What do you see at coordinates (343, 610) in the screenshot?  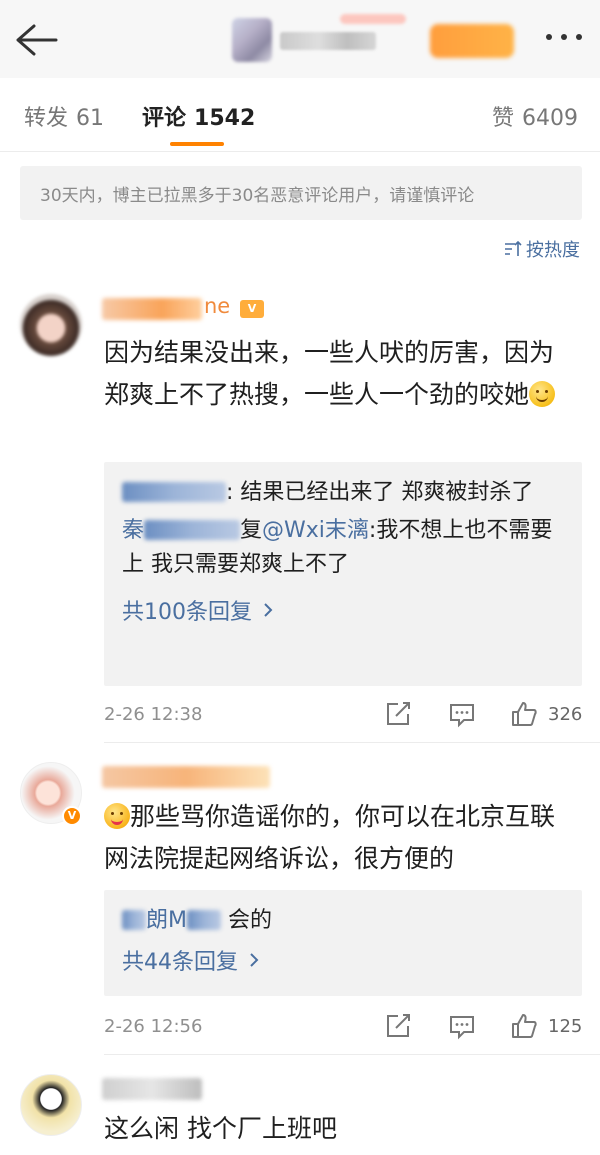 I see `more-replies-link: 共100条回复` at bounding box center [343, 610].